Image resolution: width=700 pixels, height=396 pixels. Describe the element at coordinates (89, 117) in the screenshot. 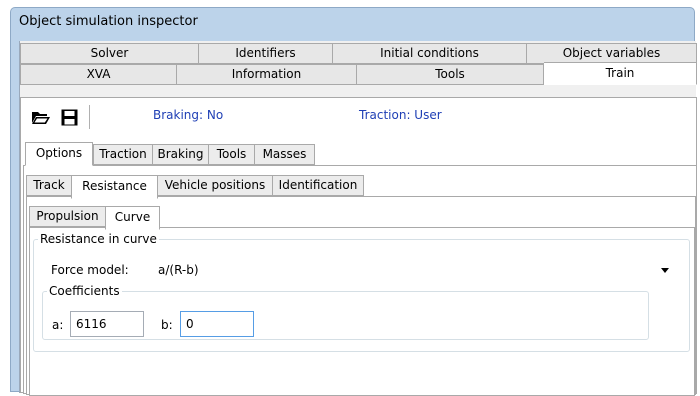

I see `toolbar-separator` at that location.